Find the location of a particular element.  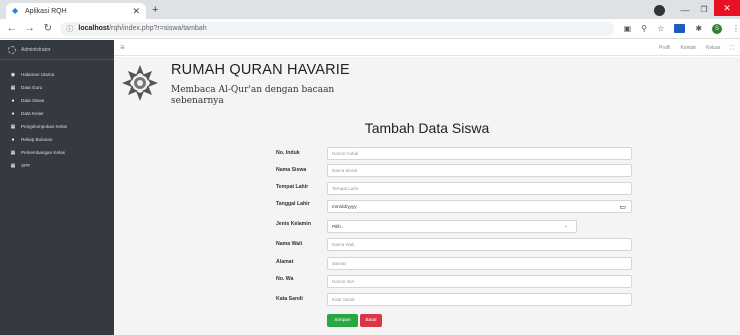

no-induk-input: Nomor Induk is located at coordinates (479, 153).